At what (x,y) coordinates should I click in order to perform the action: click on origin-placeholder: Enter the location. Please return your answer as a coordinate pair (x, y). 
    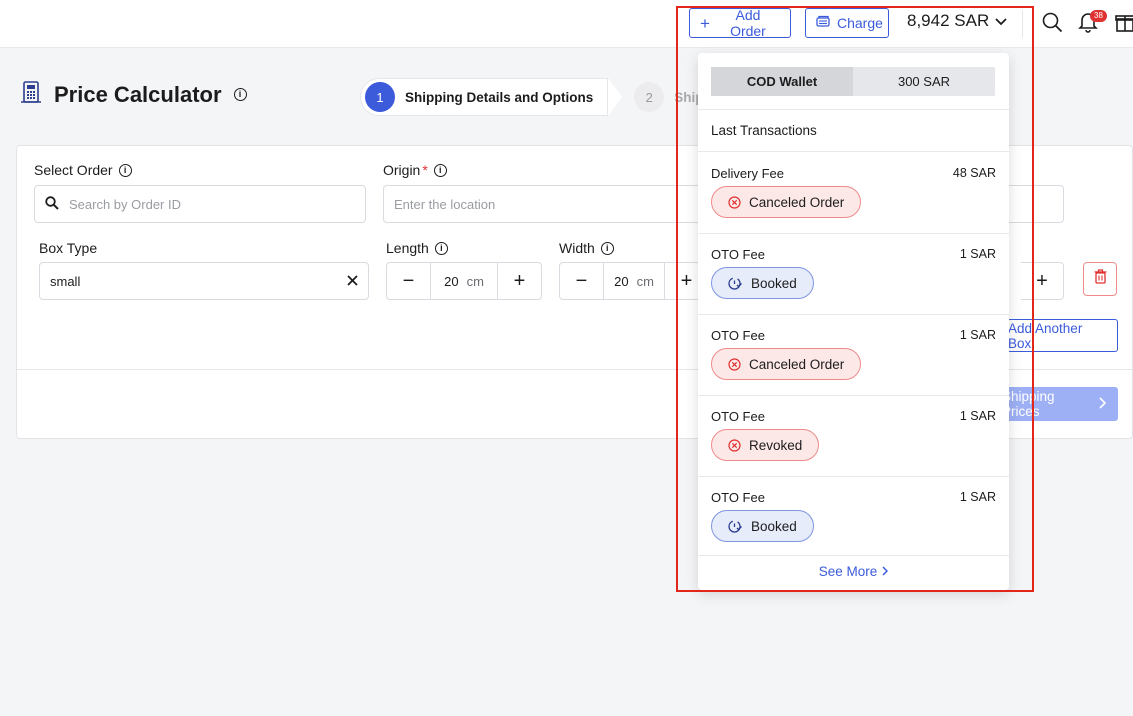
    Looking at the image, I should click on (445, 204).